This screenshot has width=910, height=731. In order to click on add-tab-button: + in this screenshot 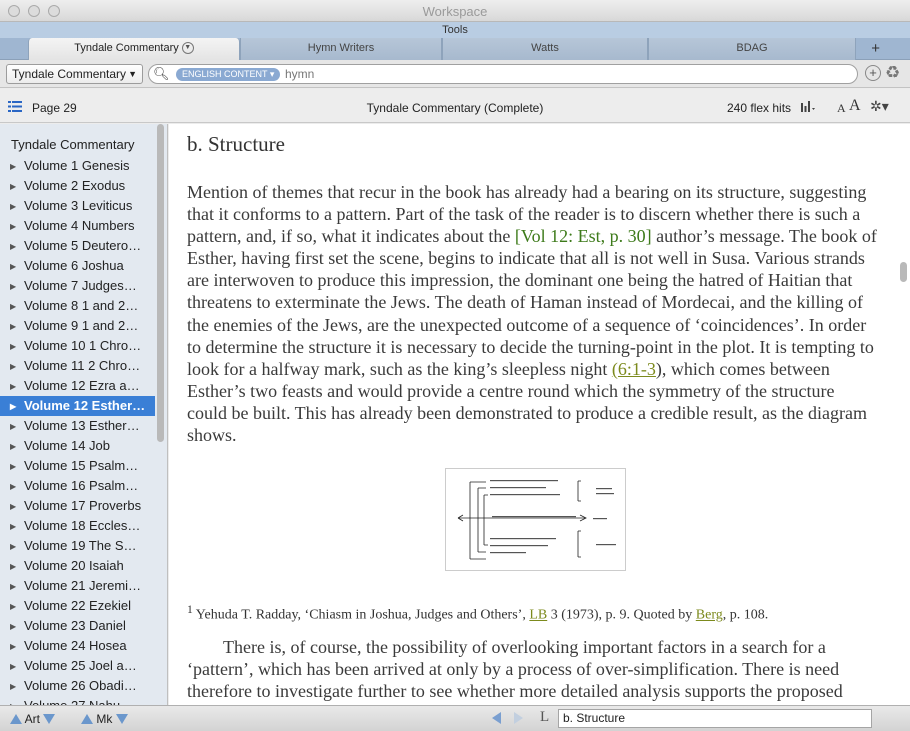, I will do `click(875, 48)`.